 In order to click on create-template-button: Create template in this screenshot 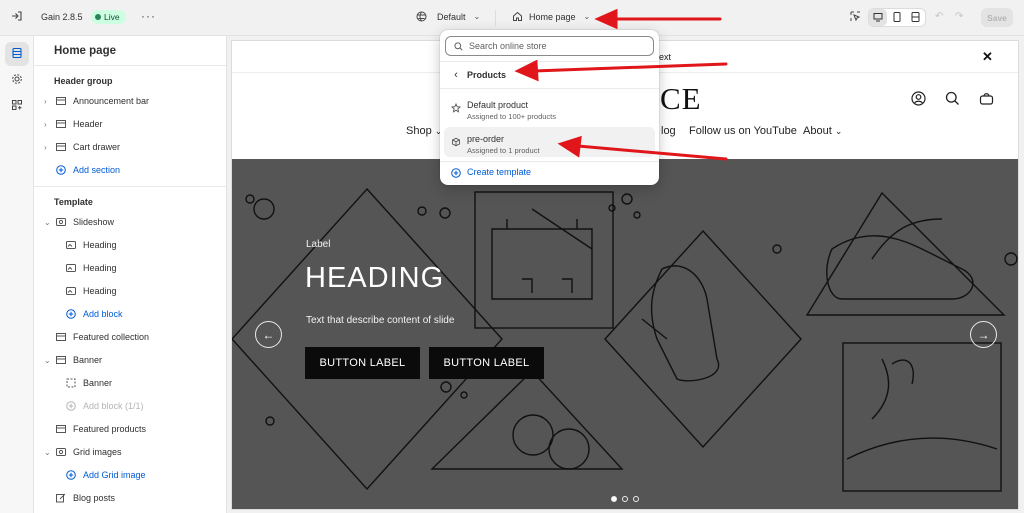, I will do `click(549, 173)`.